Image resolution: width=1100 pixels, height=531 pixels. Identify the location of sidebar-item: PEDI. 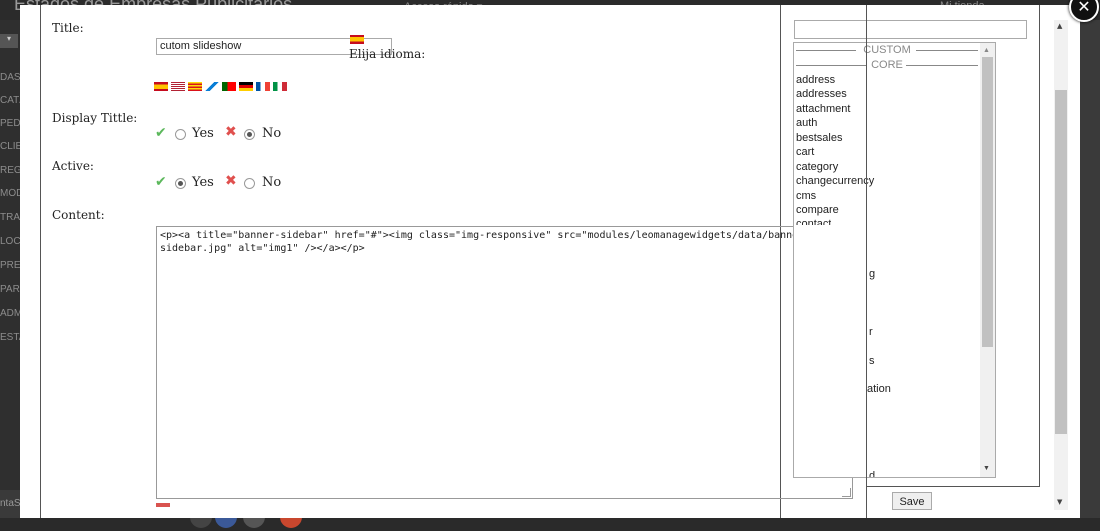
(10, 123).